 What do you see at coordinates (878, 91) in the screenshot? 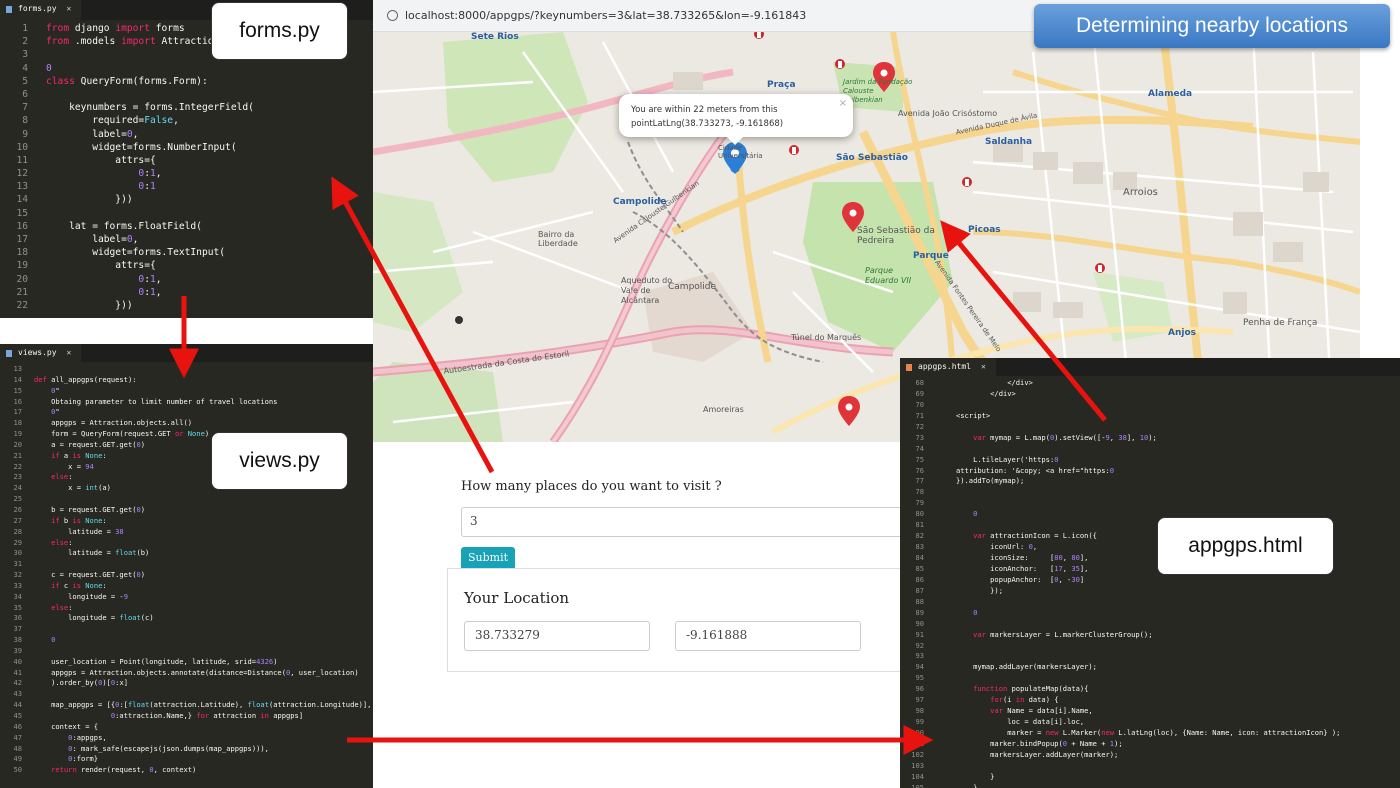
I see `map-label: Jardim da Fundação Calouste Gulbenkian` at bounding box center [878, 91].